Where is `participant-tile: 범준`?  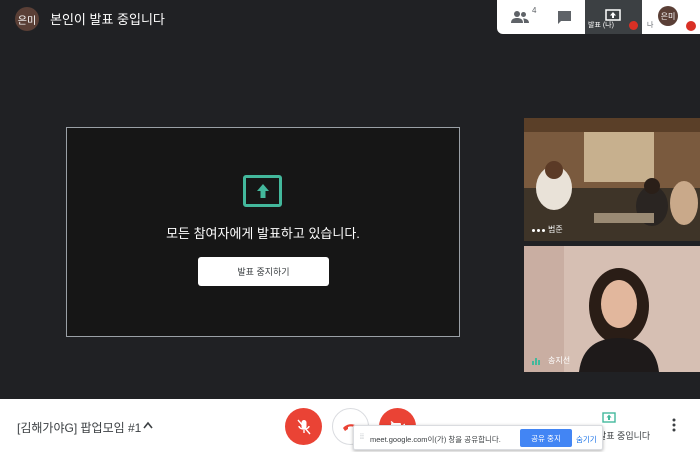 participant-tile: 범준 is located at coordinates (612, 179).